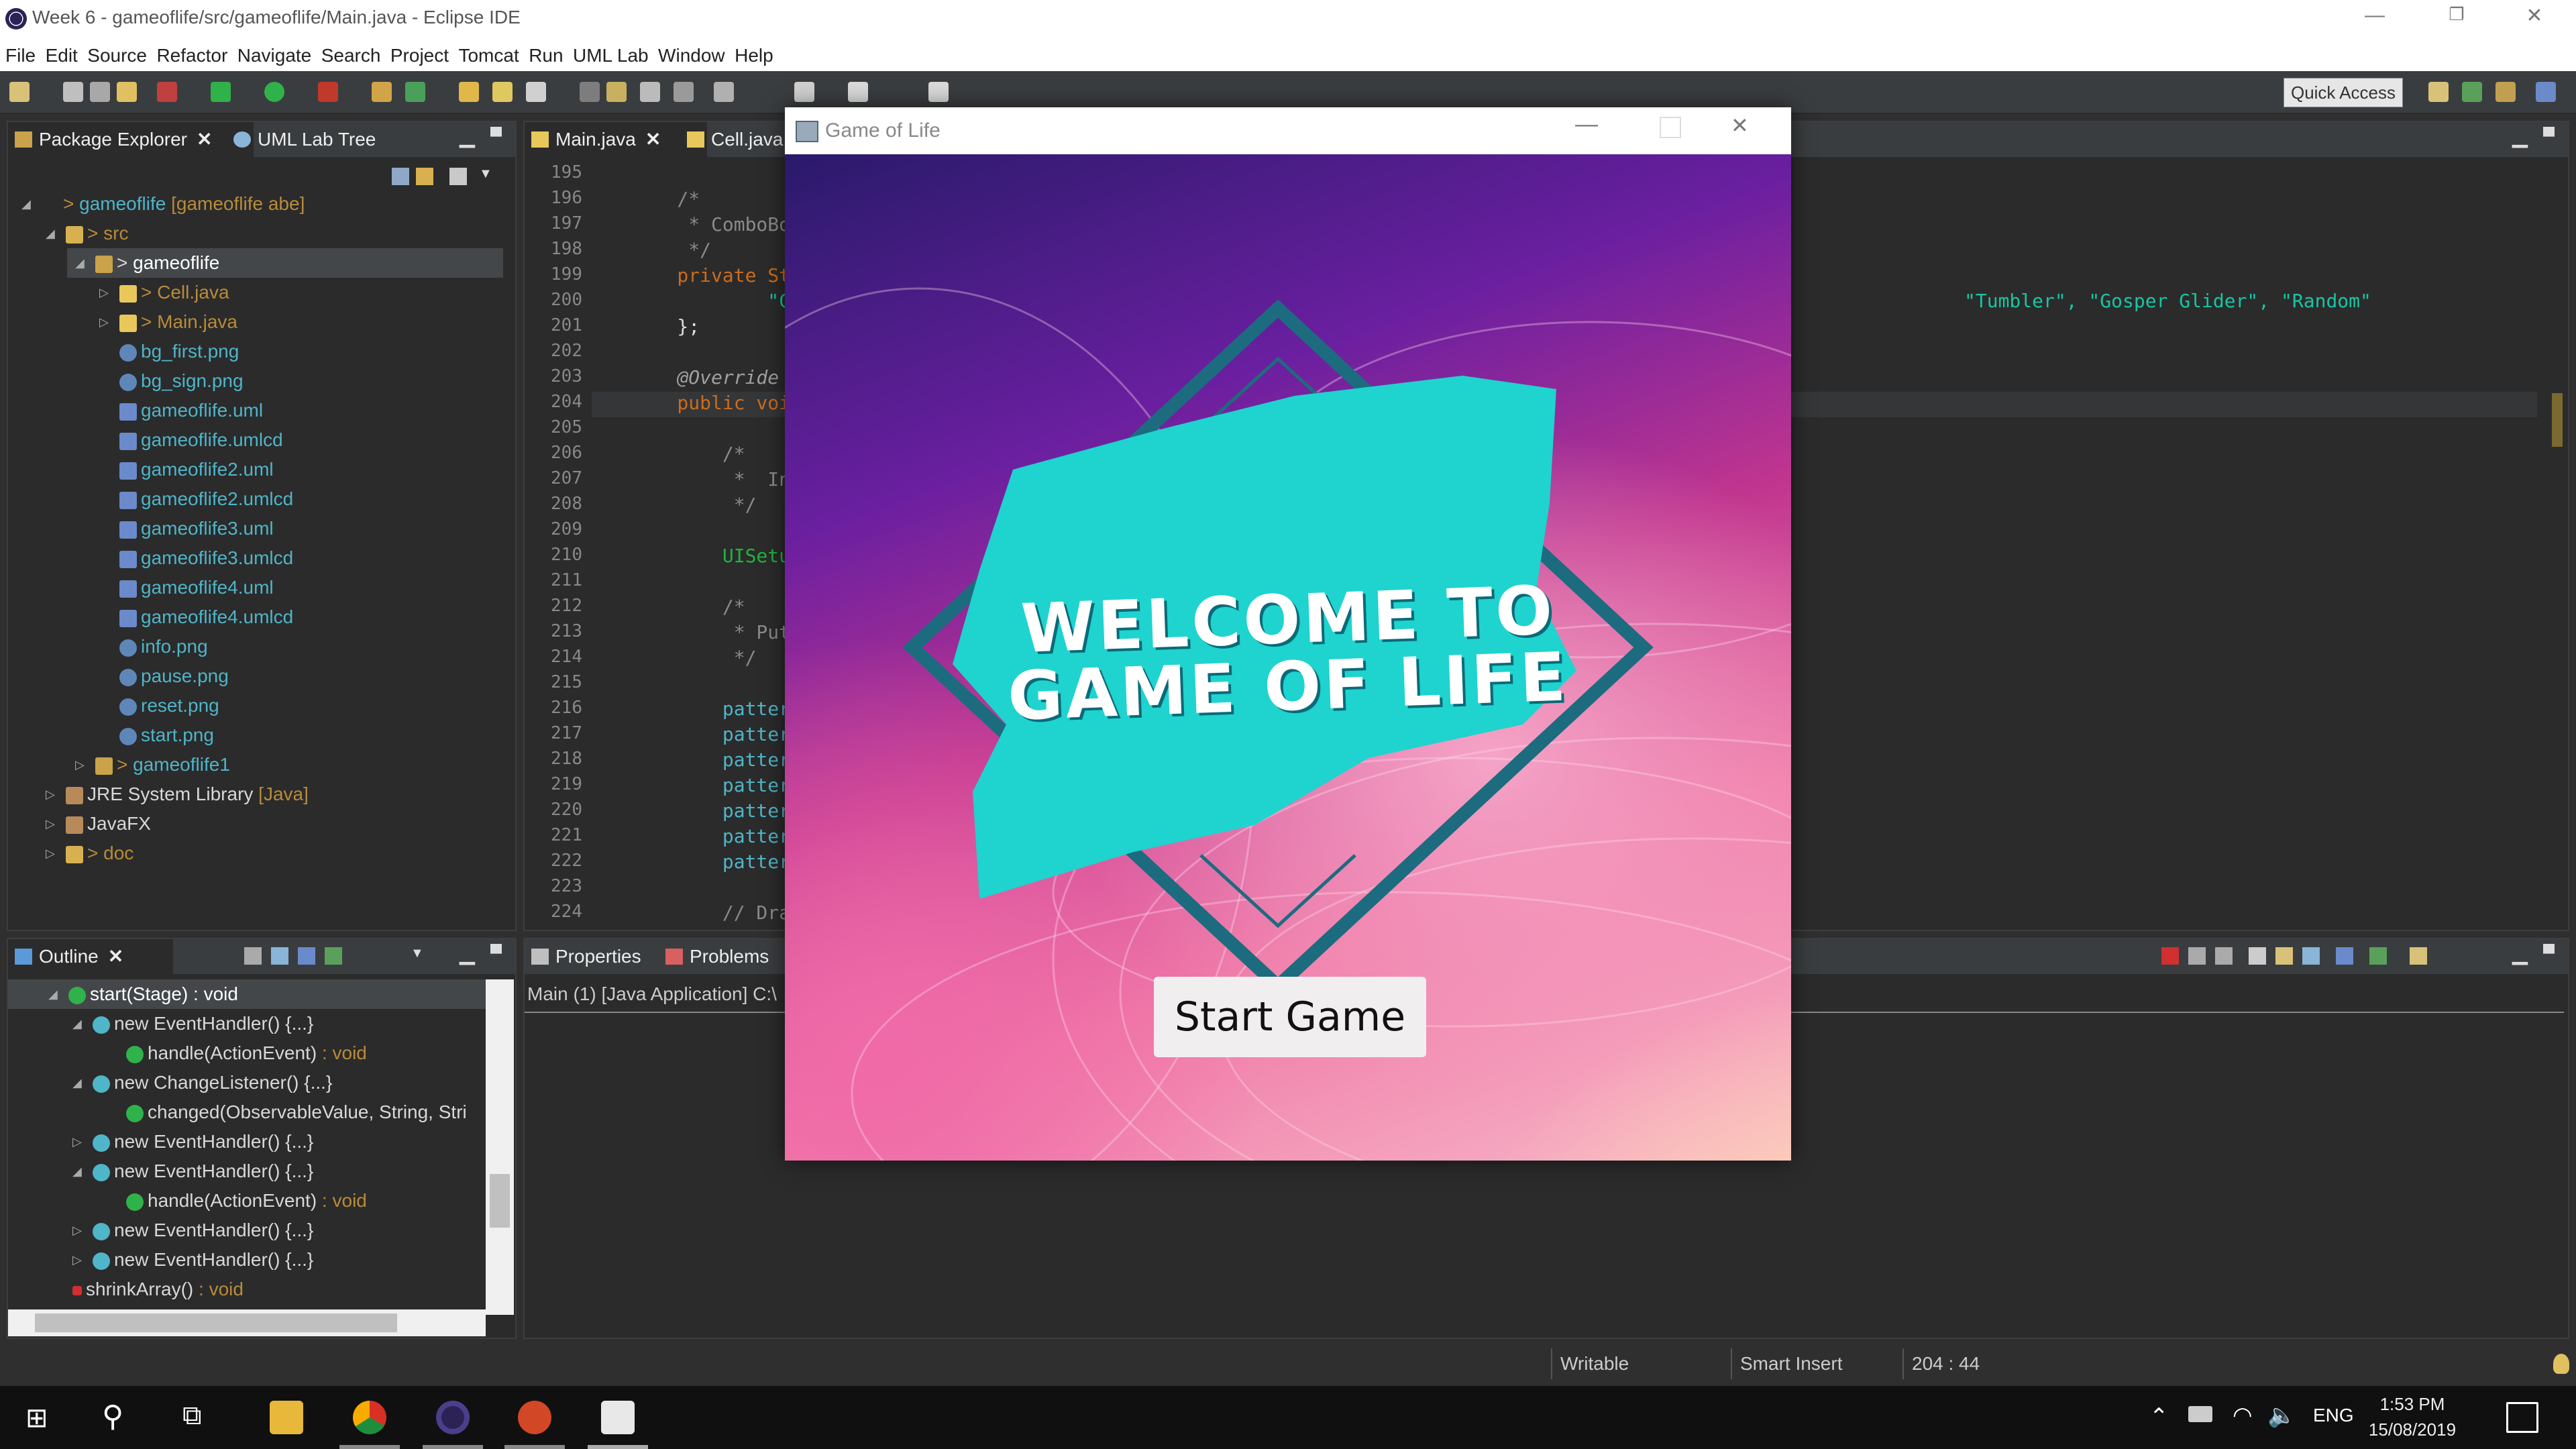 This screenshot has height=1449, width=2576. I want to click on volume-icon: 🔈, so click(2281, 1415).